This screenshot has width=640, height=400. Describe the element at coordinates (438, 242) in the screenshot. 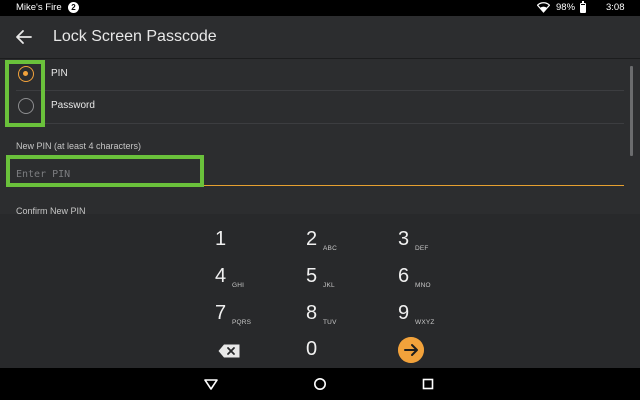

I see `key-3: 3 DEF` at that location.